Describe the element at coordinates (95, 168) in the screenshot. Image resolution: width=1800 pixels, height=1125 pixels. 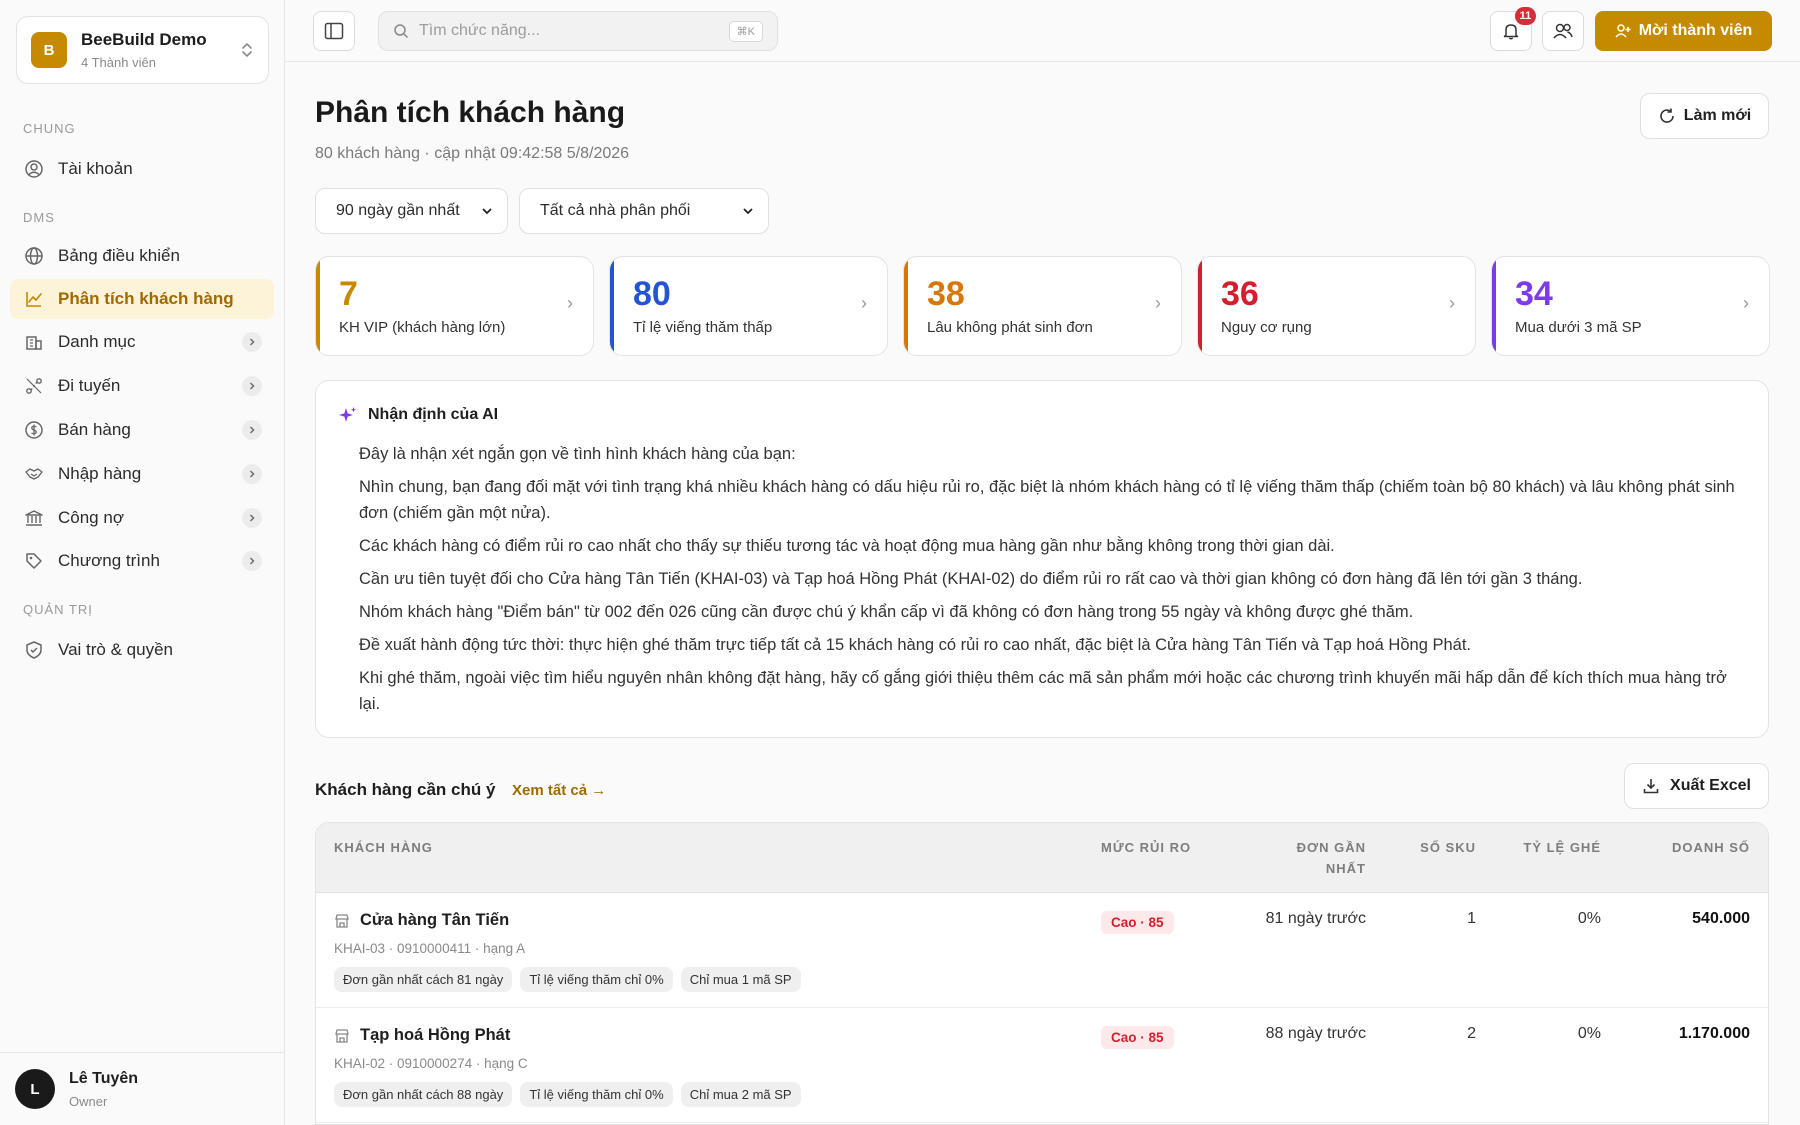
I see `sidebar-item-label: Tài khoản` at that location.